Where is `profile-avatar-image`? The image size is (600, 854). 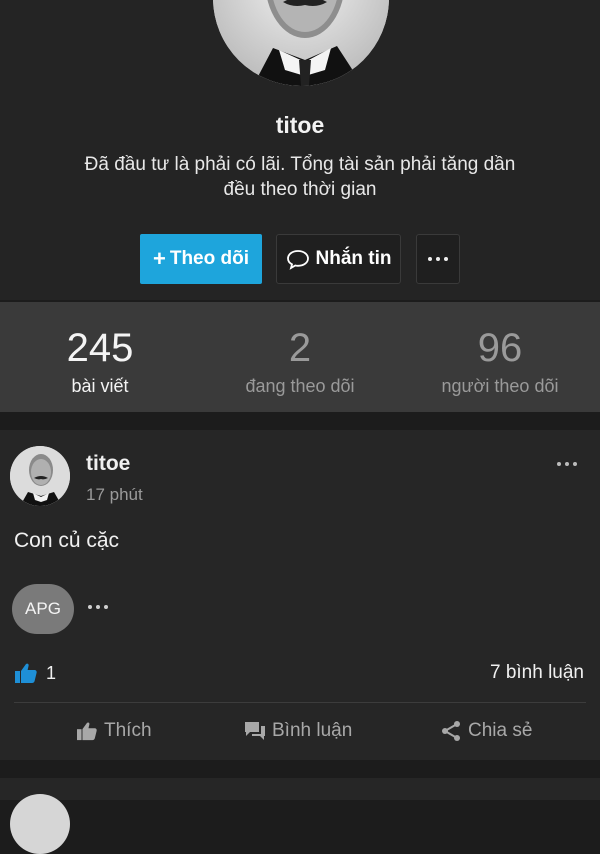 profile-avatar-image is located at coordinates (301, 43).